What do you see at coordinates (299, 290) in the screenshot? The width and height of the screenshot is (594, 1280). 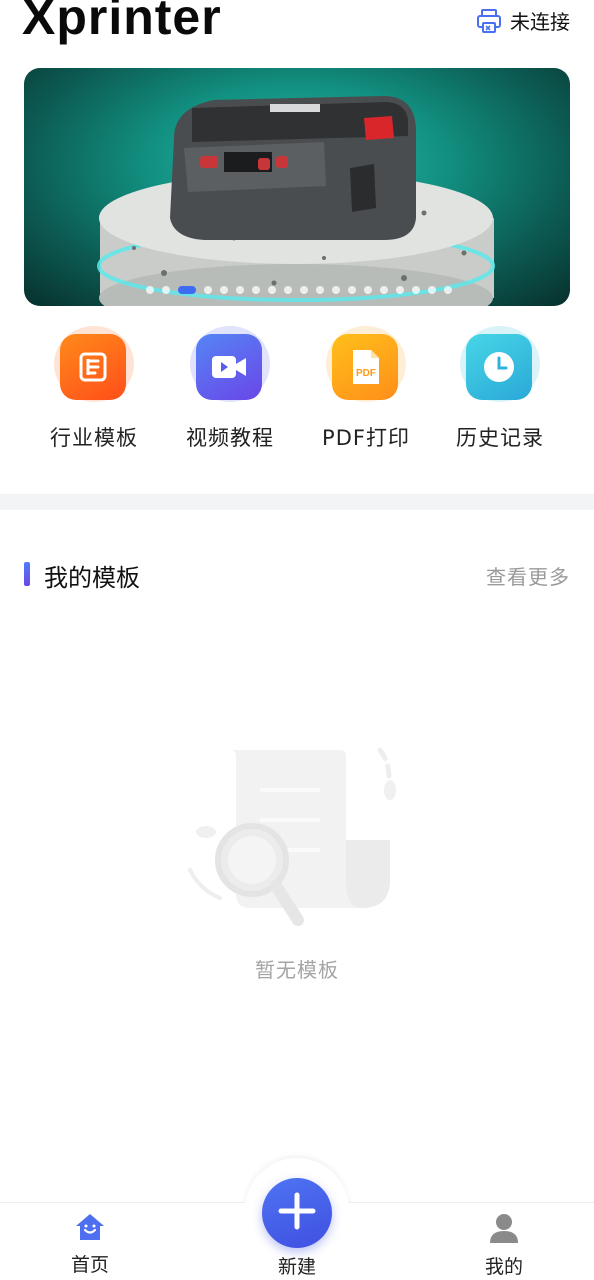 I see `carousel-indicator` at bounding box center [299, 290].